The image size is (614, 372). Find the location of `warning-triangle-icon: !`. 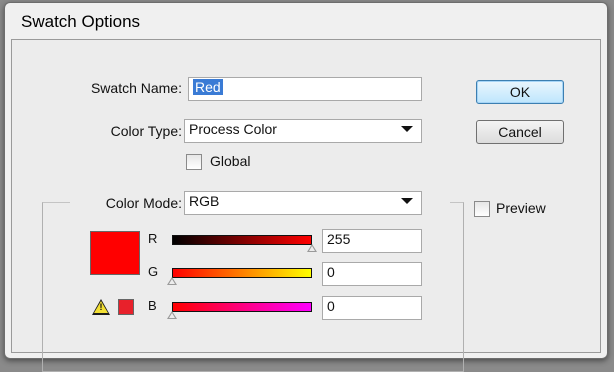

warning-triangle-icon: ! is located at coordinates (101, 307).